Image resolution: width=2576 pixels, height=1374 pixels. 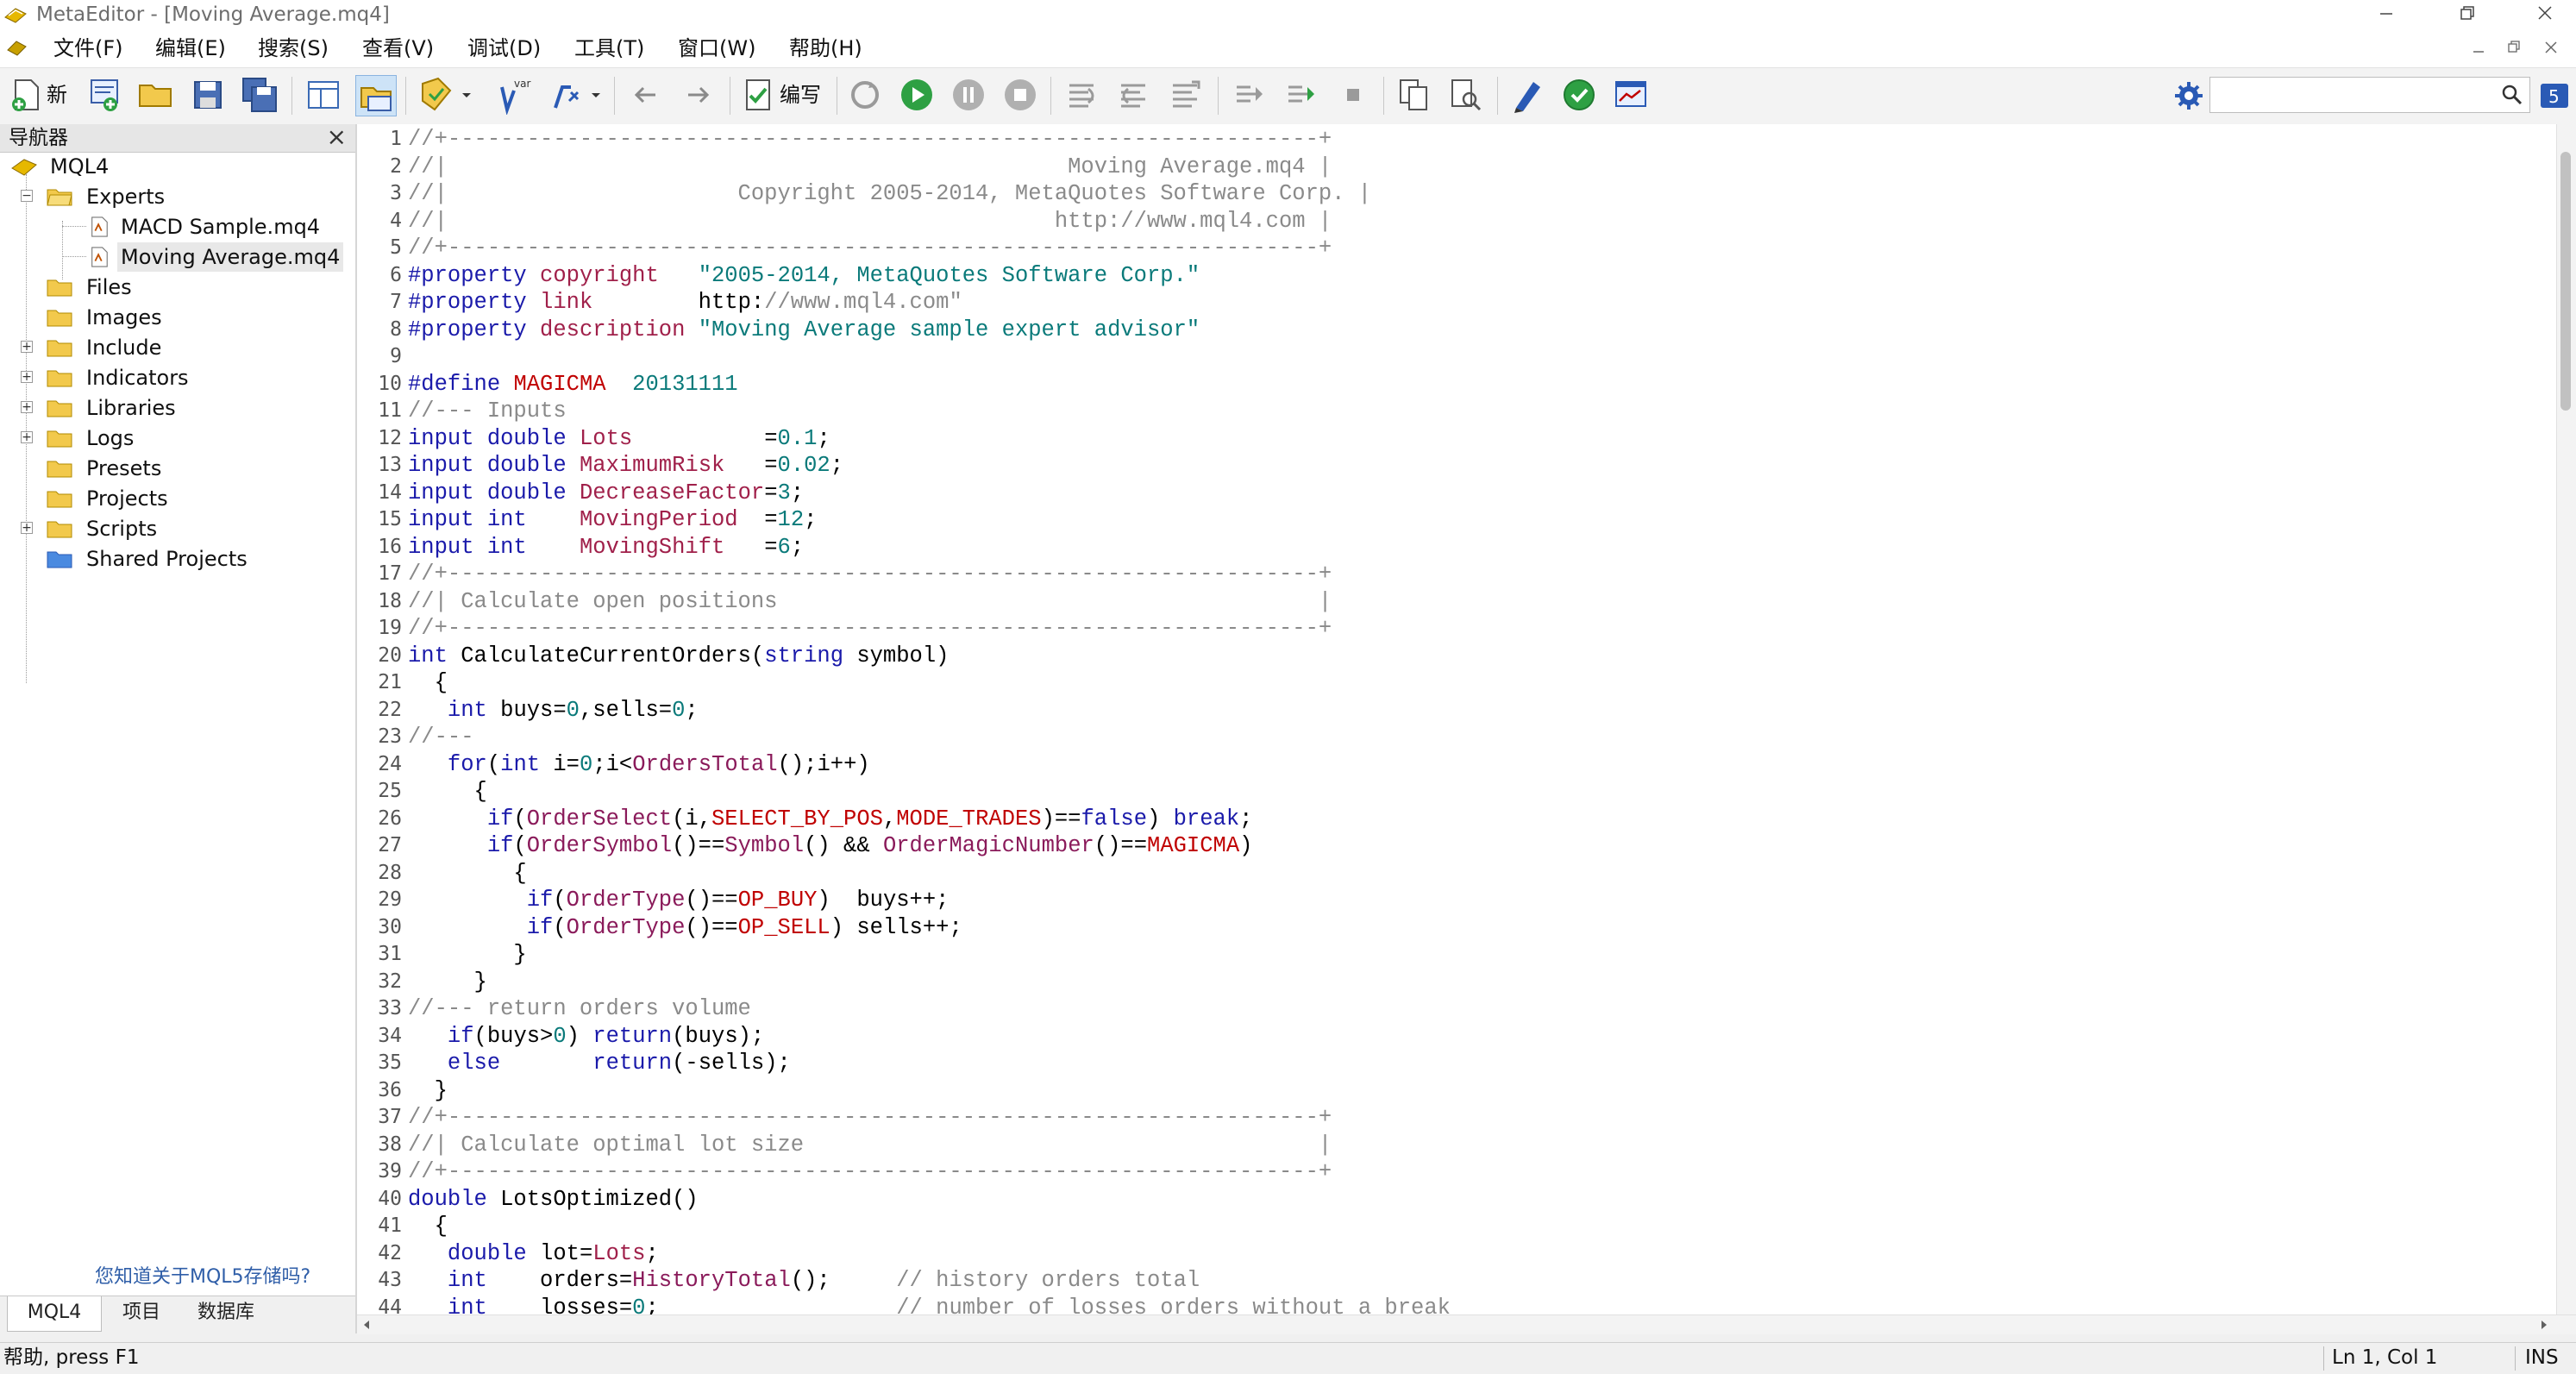 What do you see at coordinates (17, 47) in the screenshot?
I see `document-icon` at bounding box center [17, 47].